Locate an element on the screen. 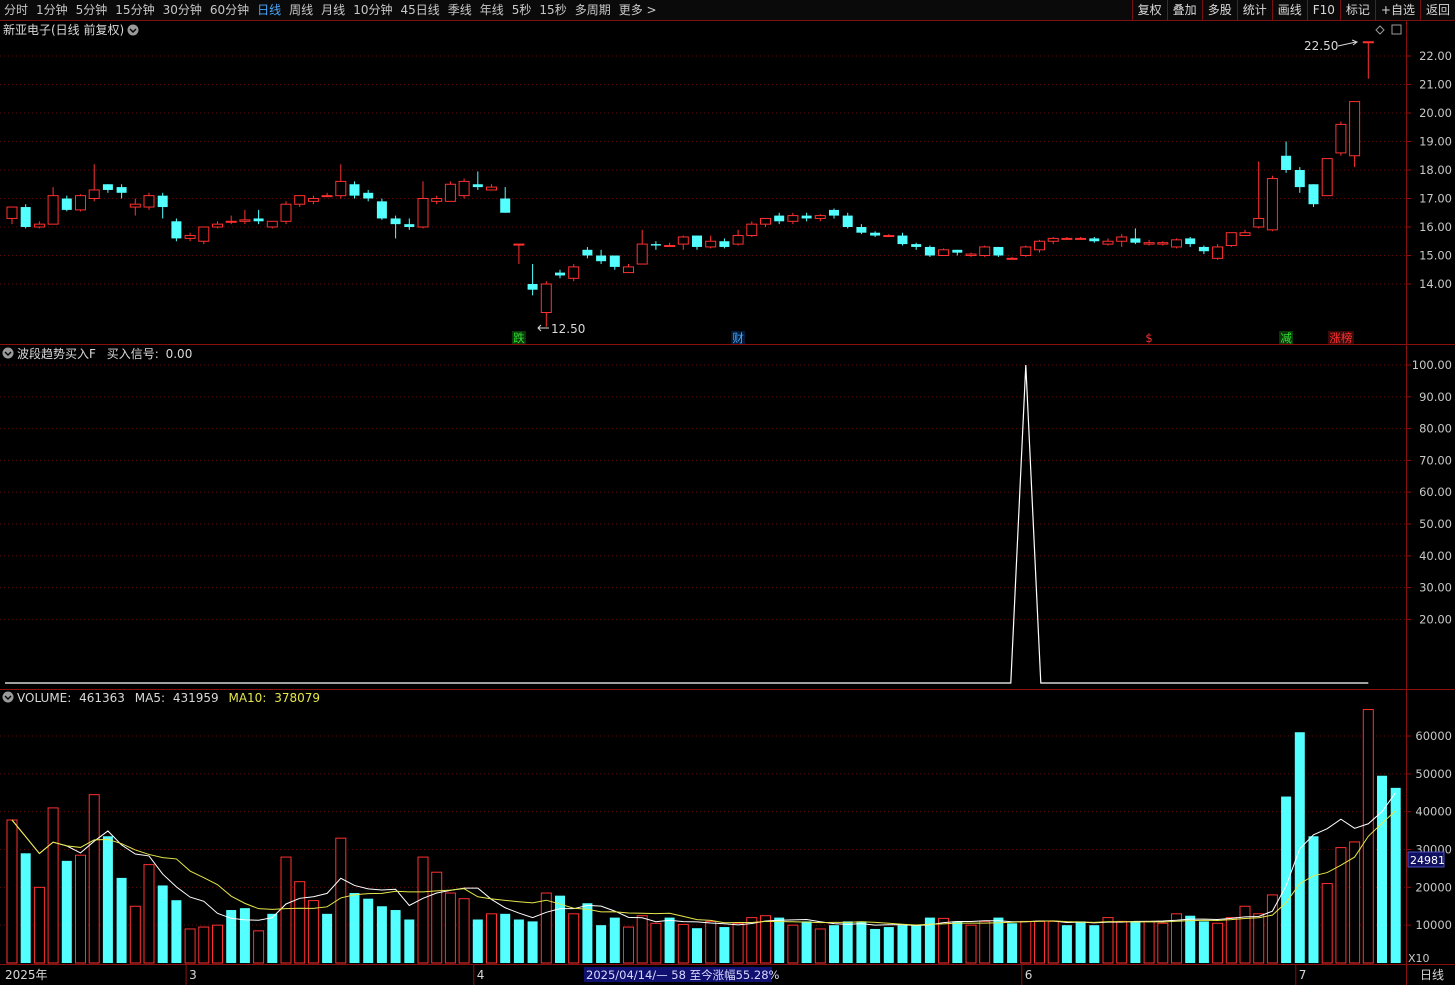  volume-title: VOLUME: 461363 MA5: 431959 MA10: 378079 is located at coordinates (168, 698).